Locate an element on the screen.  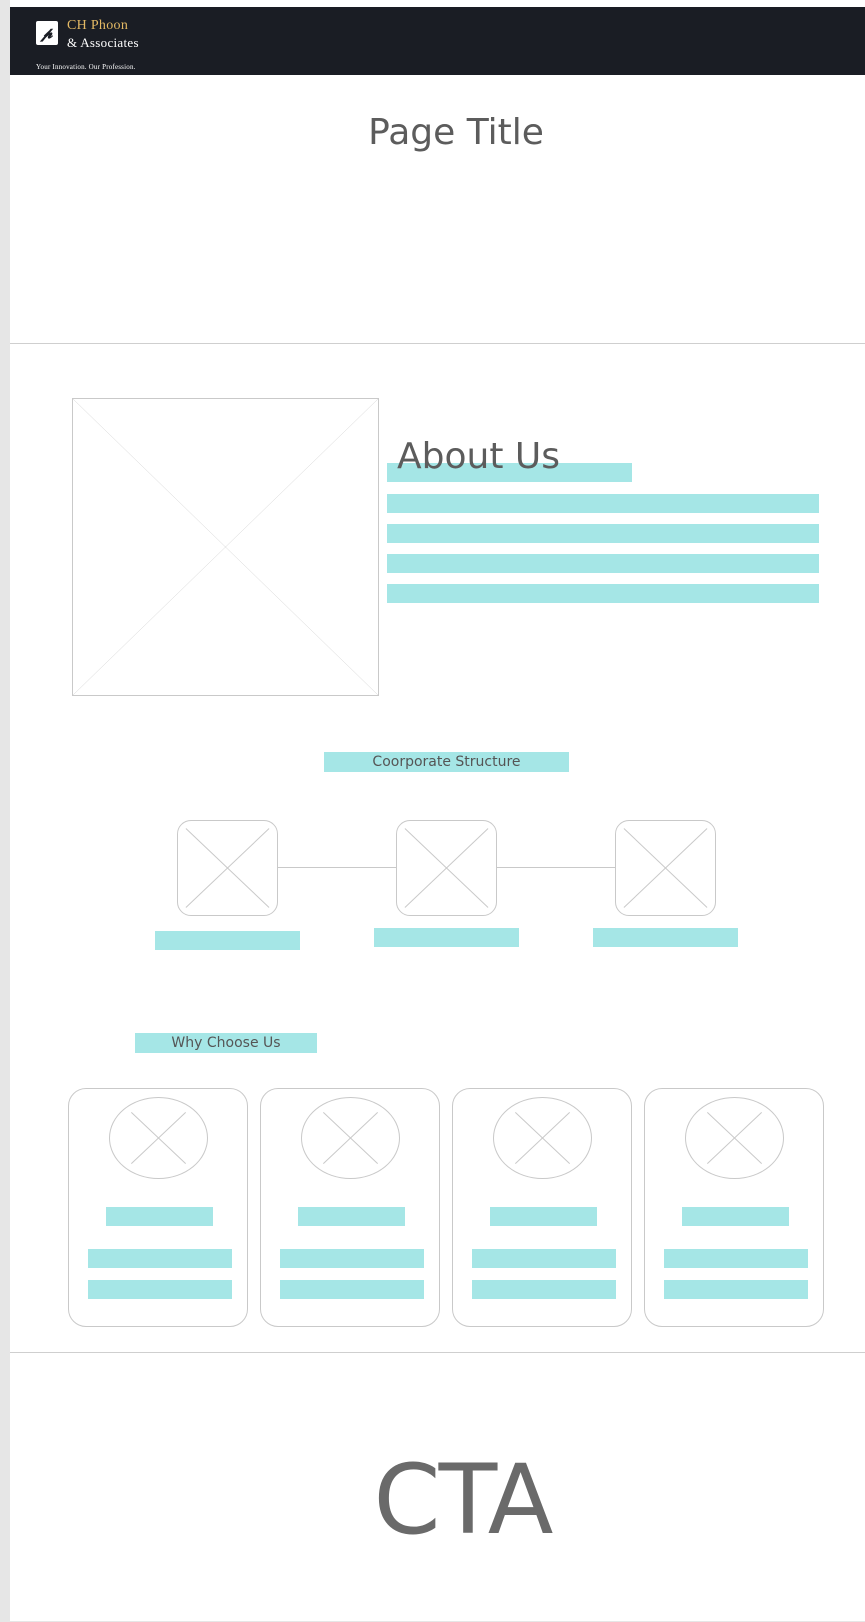
logo-name-line2: & Associates is located at coordinates (103, 42).